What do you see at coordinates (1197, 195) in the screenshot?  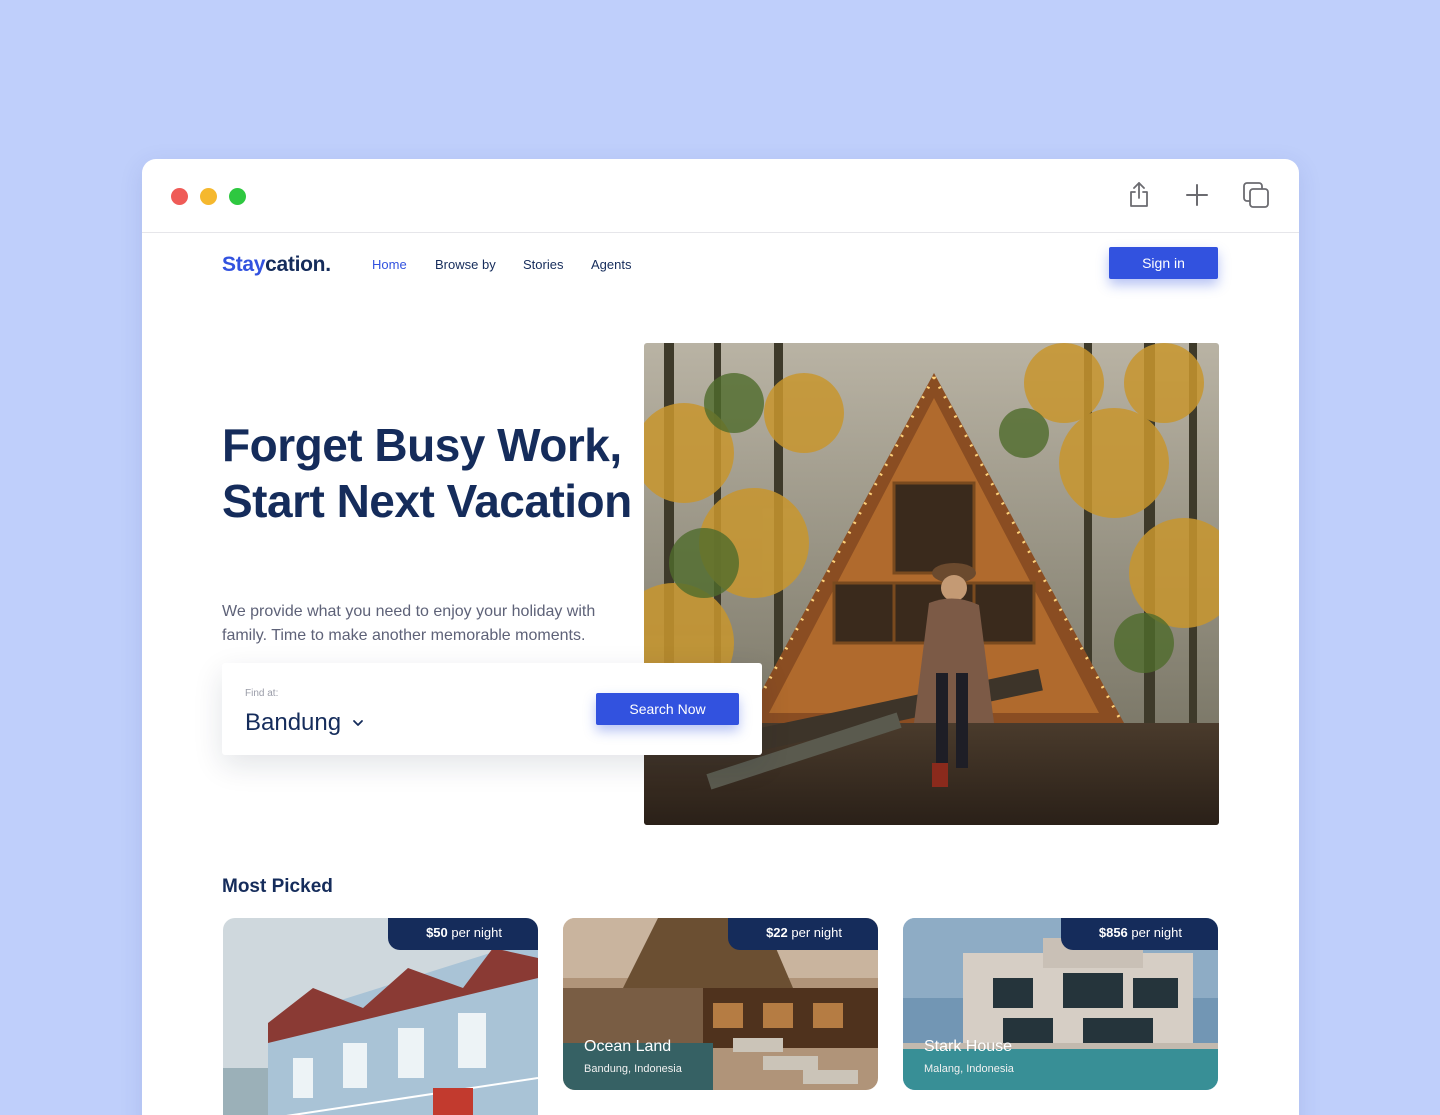 I see `plus-icon` at bounding box center [1197, 195].